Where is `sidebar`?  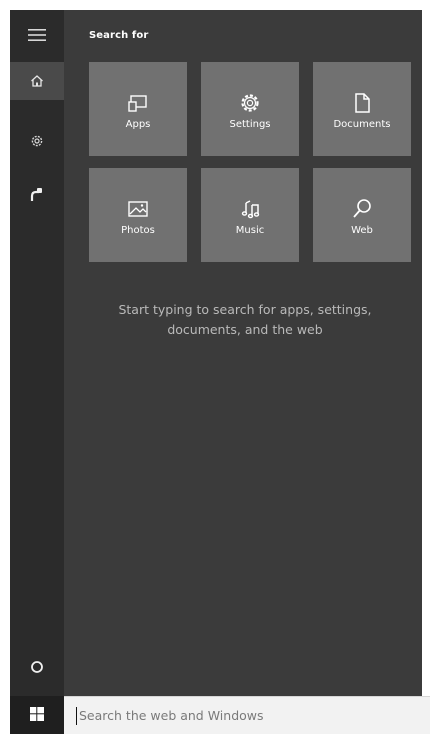 sidebar is located at coordinates (37, 353).